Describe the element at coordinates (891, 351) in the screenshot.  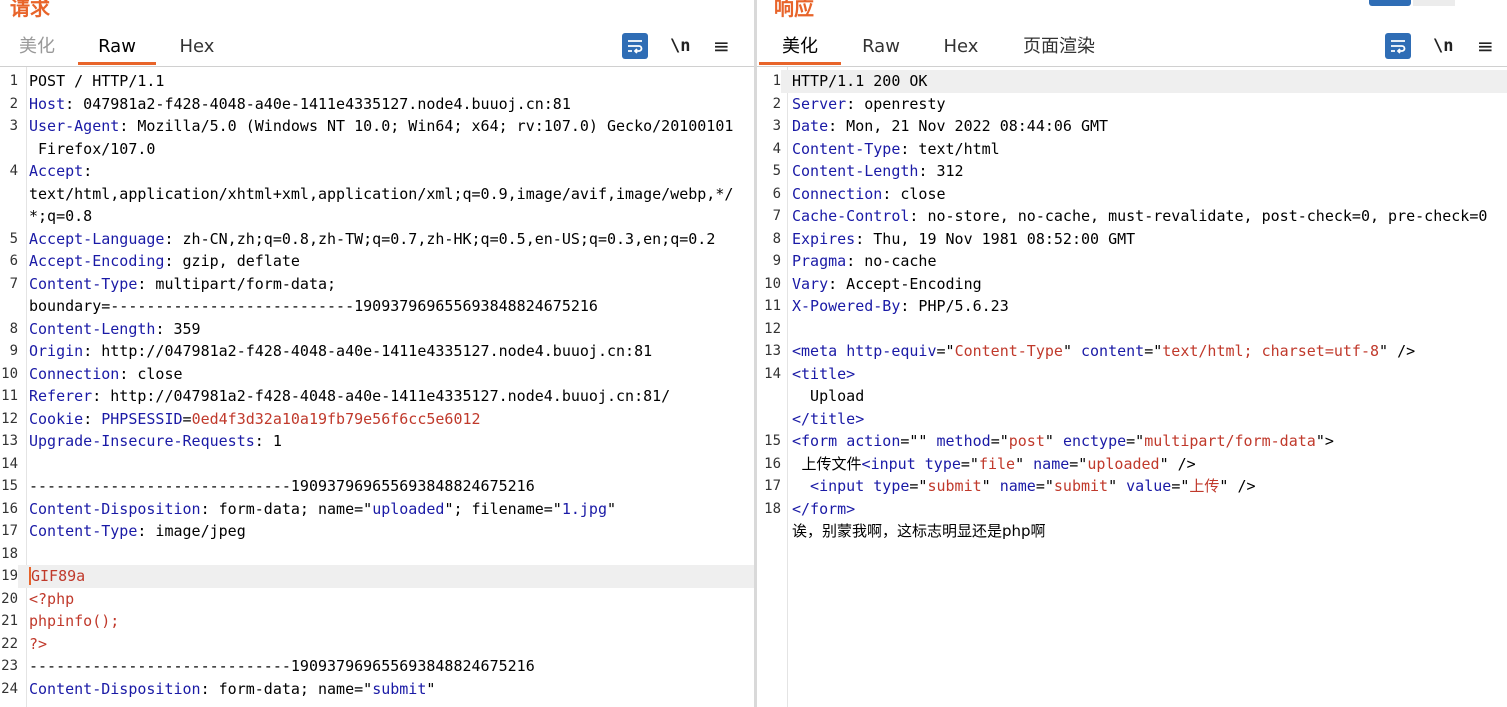
I see `code-token: http-equiv` at that location.